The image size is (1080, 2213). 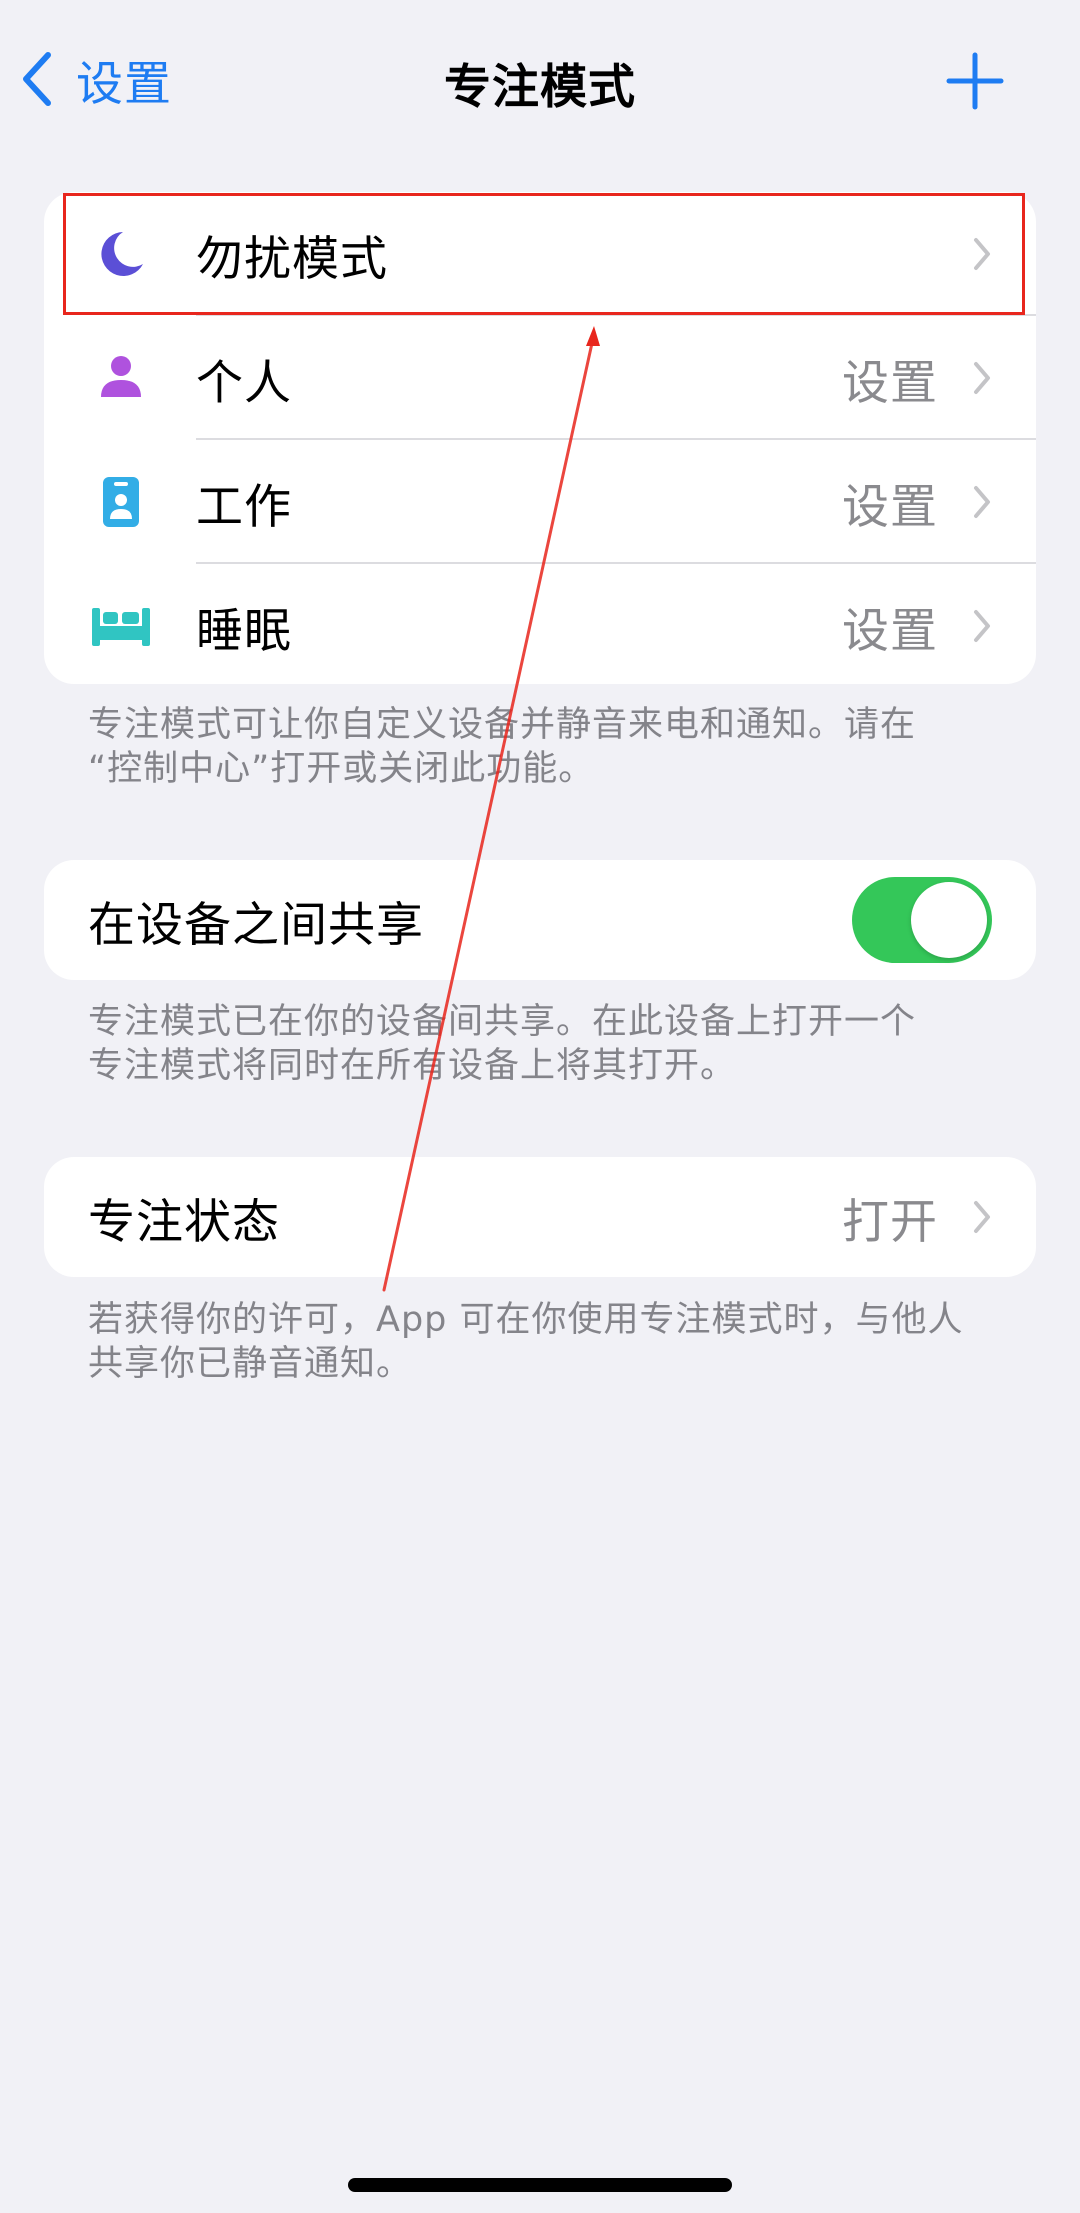 I want to click on note-line: 专注模式已在你的设备间共享。在此设备上打开一个, so click(x=502, y=1022).